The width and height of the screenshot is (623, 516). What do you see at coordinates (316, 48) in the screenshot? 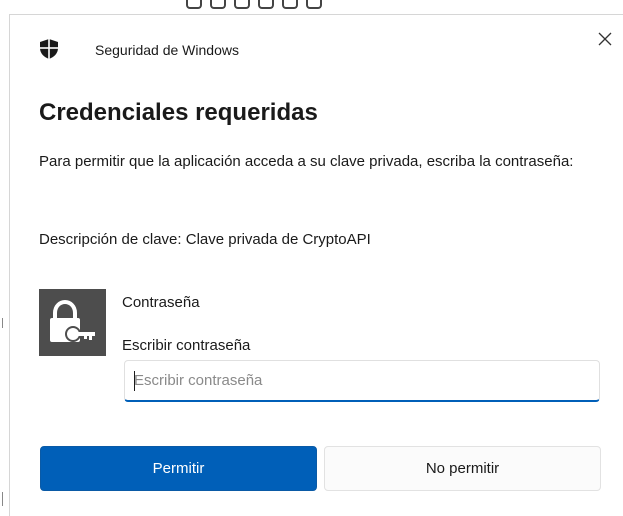
I see `title-bar: Seguridad de Windows` at bounding box center [316, 48].